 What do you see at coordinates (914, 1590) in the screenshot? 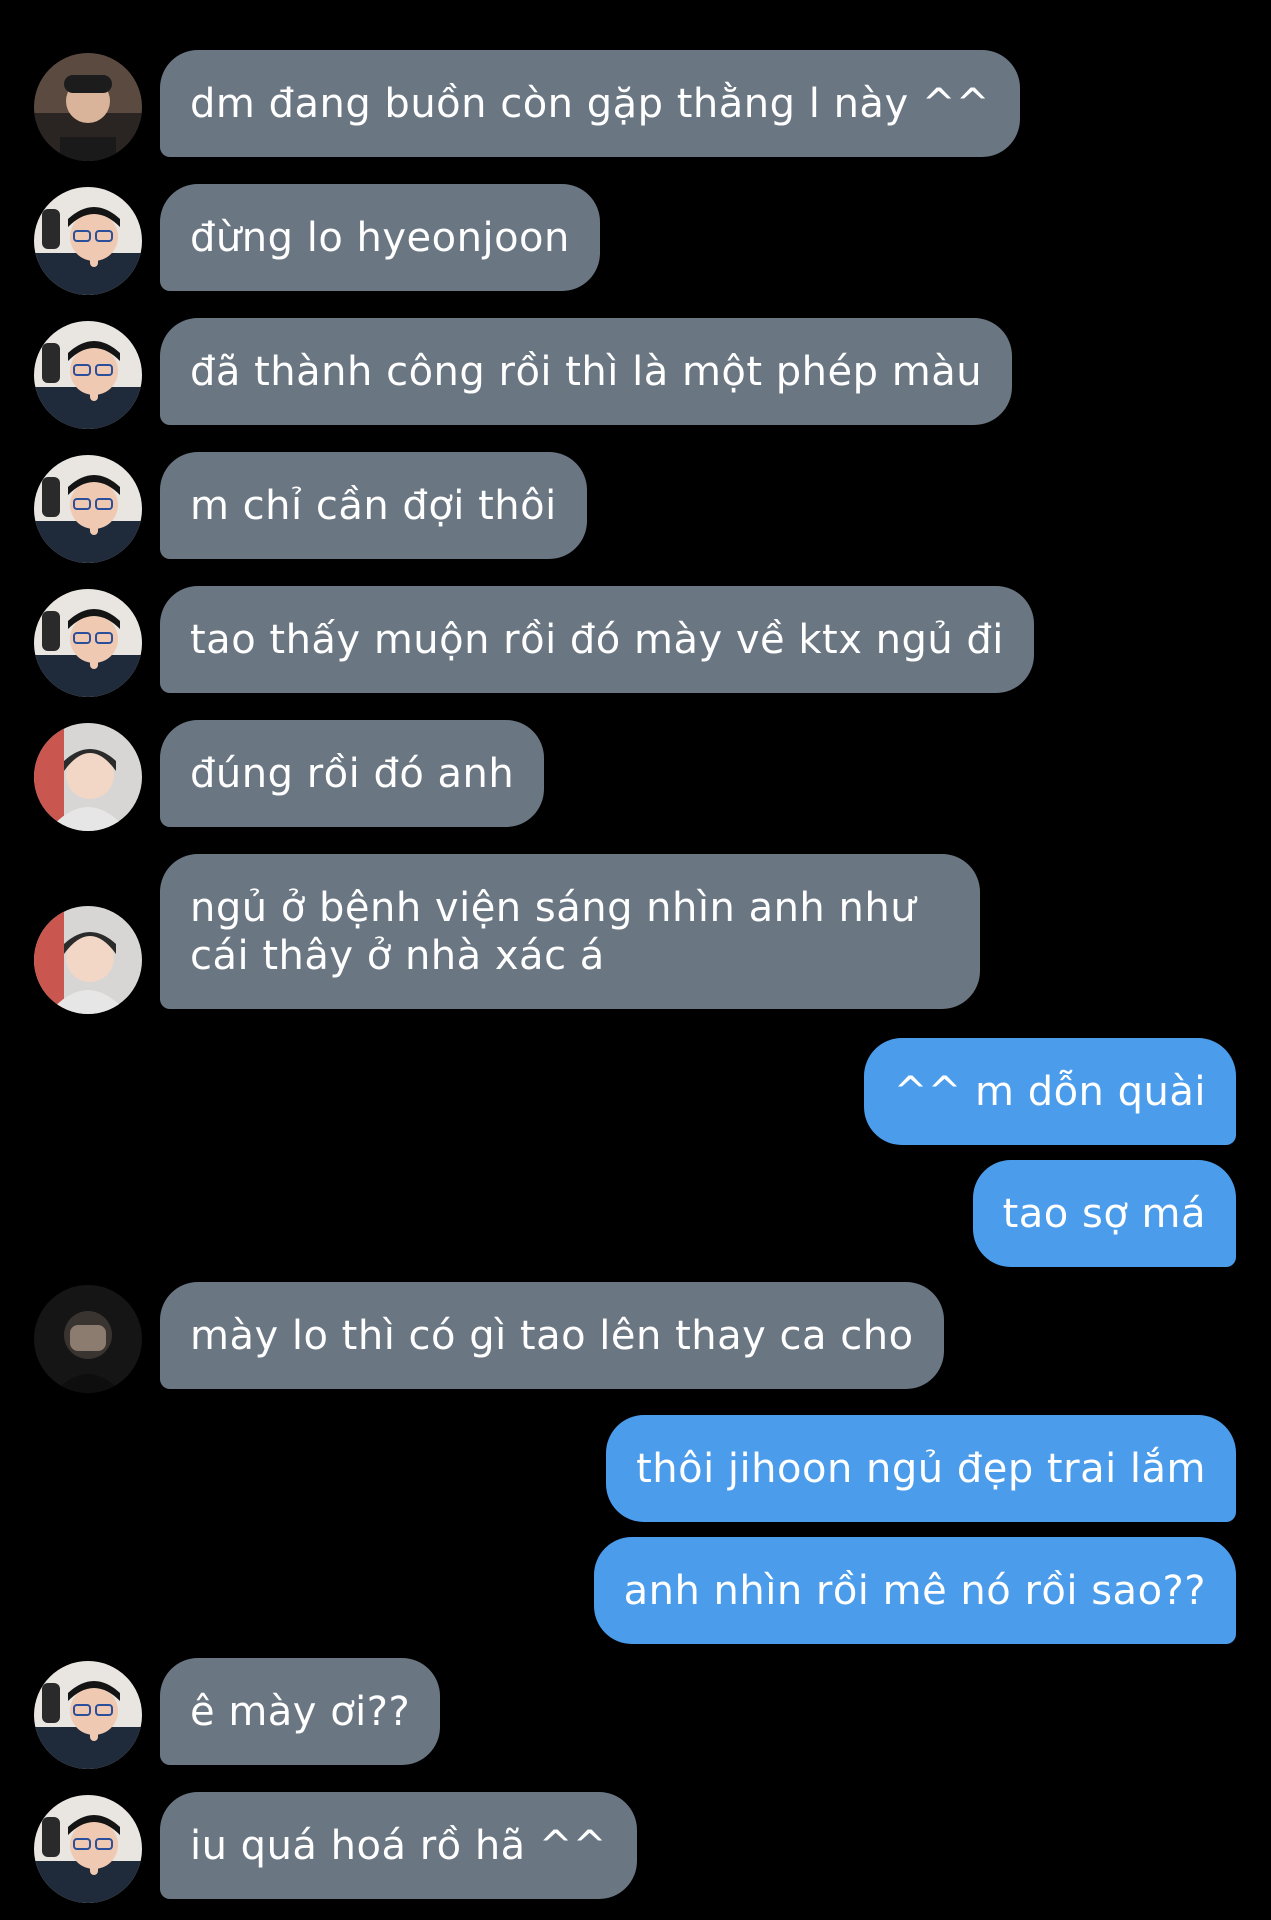
I see `message-bubble: anh nhìn rồi mê nó rồi sao??` at bounding box center [914, 1590].